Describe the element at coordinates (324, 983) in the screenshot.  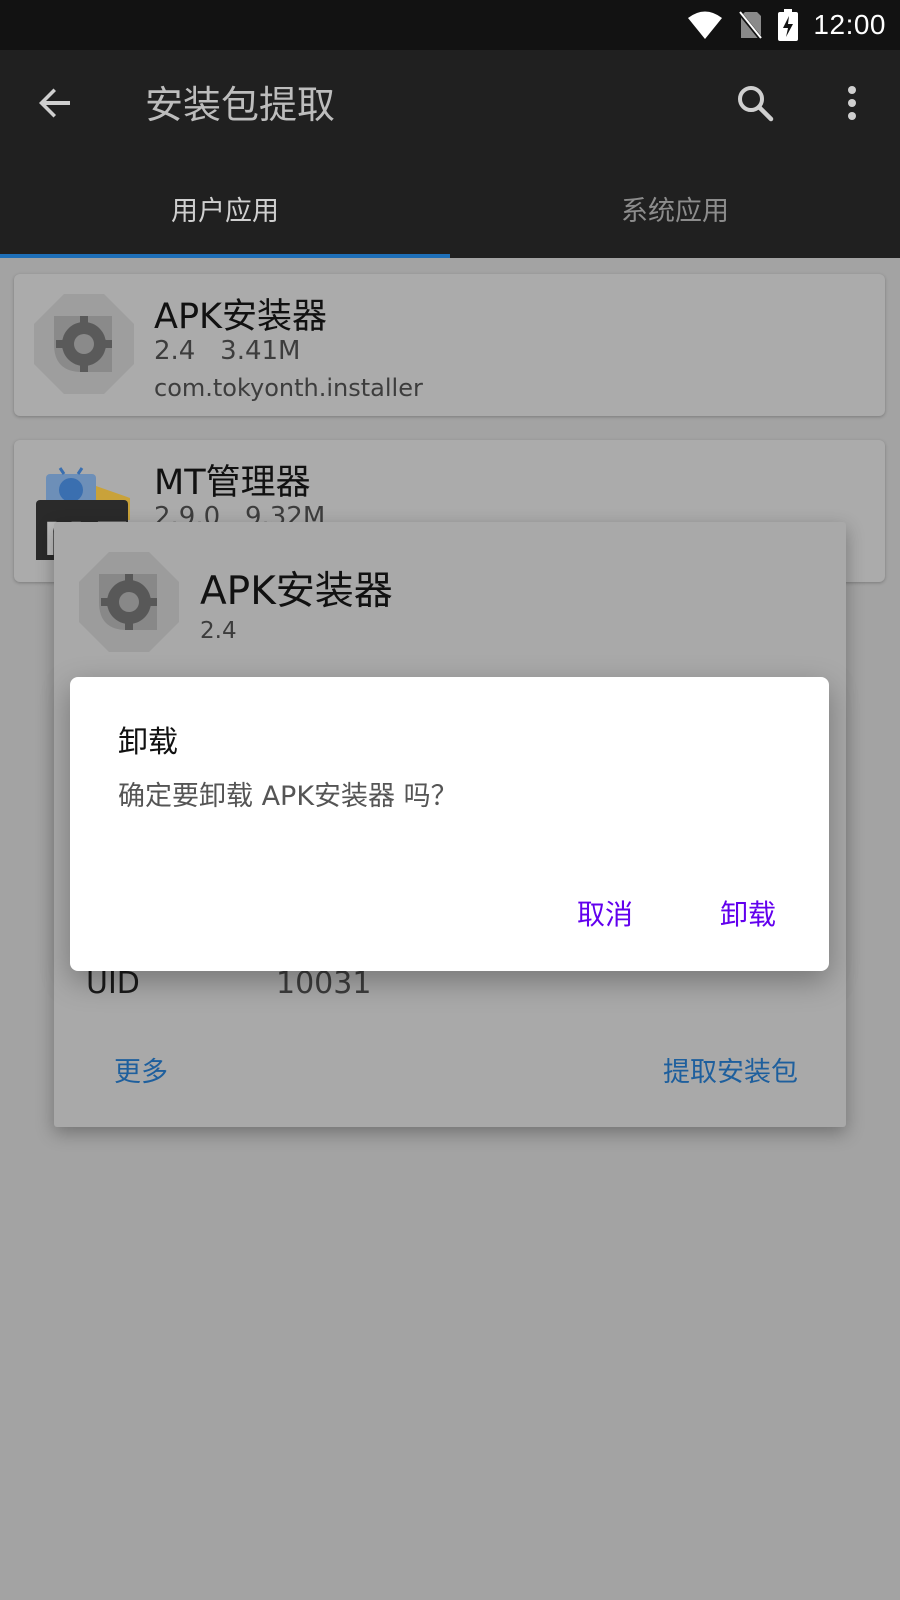
I see `uid-value: 10031` at that location.